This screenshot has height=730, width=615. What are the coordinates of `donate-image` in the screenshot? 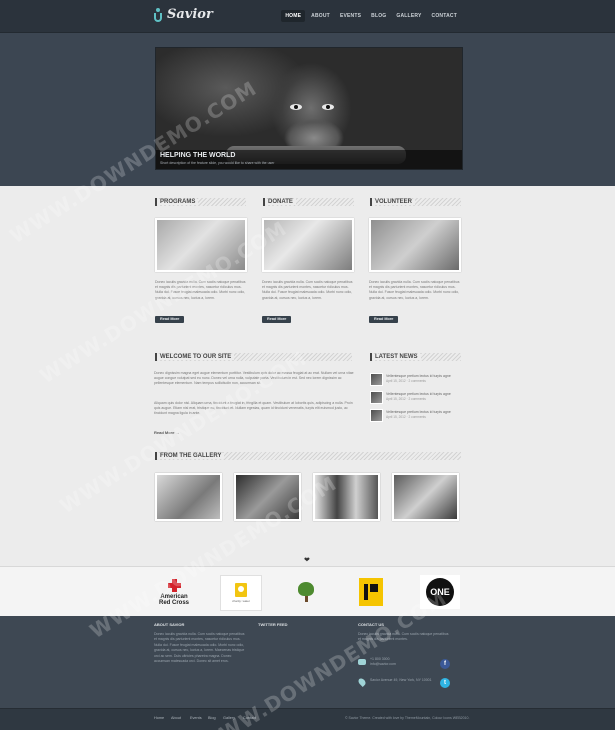 It's located at (308, 245).